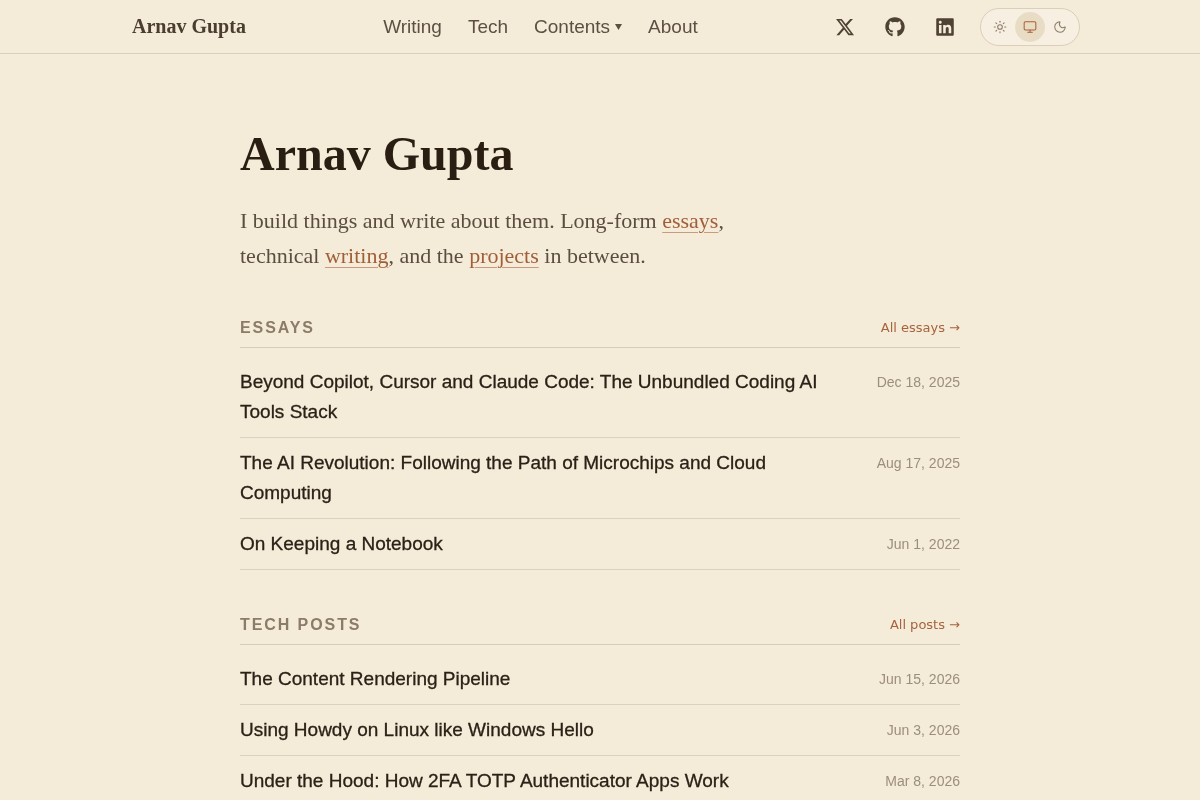 This screenshot has width=1200, height=800. Describe the element at coordinates (417, 729) in the screenshot. I see `post-title-link: Using Howdy on Linux like Windows Hello` at that location.